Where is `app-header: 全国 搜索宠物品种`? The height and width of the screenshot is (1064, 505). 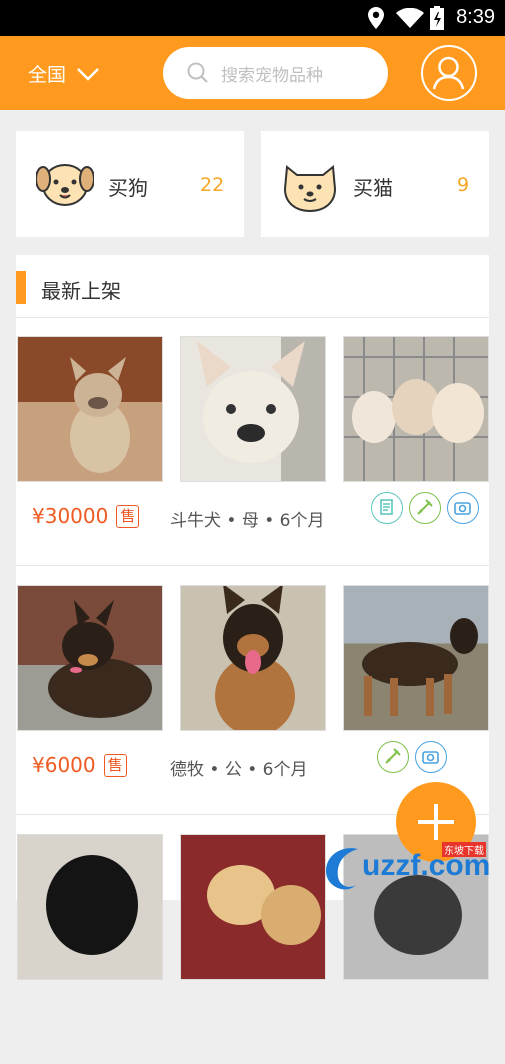
app-header: 全国 搜索宠物品种 is located at coordinates (252, 73).